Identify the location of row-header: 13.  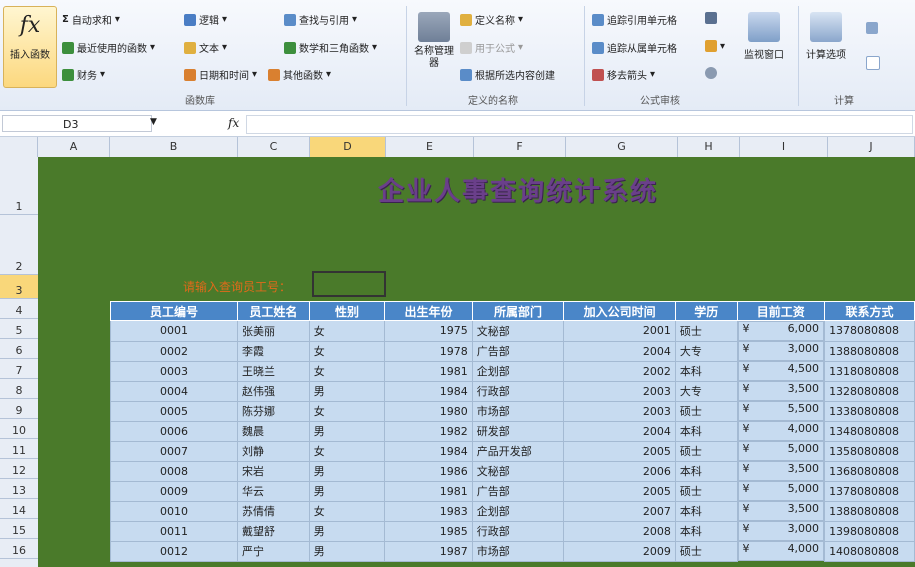
(19, 489).